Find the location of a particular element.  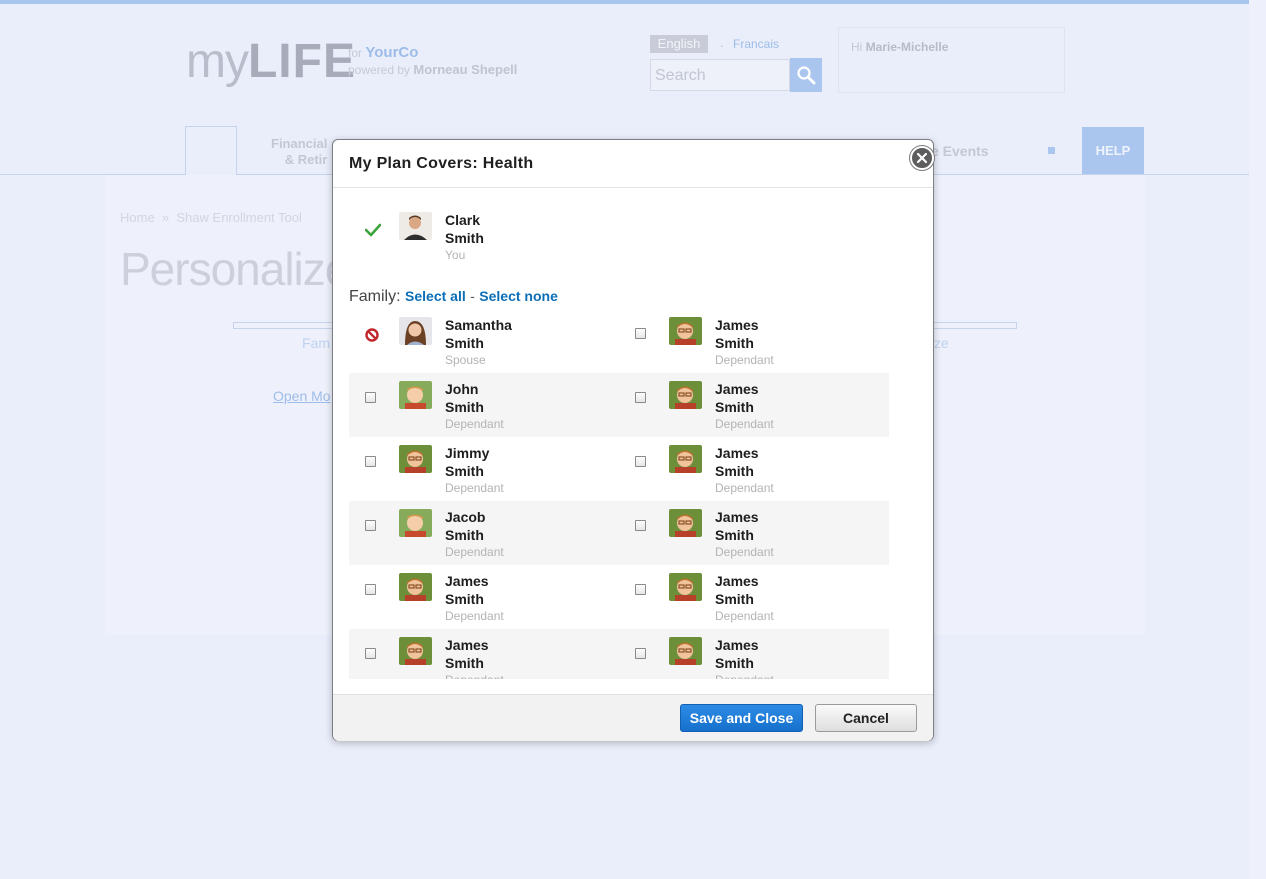

lang-french-link: Francais is located at coordinates (756, 44).